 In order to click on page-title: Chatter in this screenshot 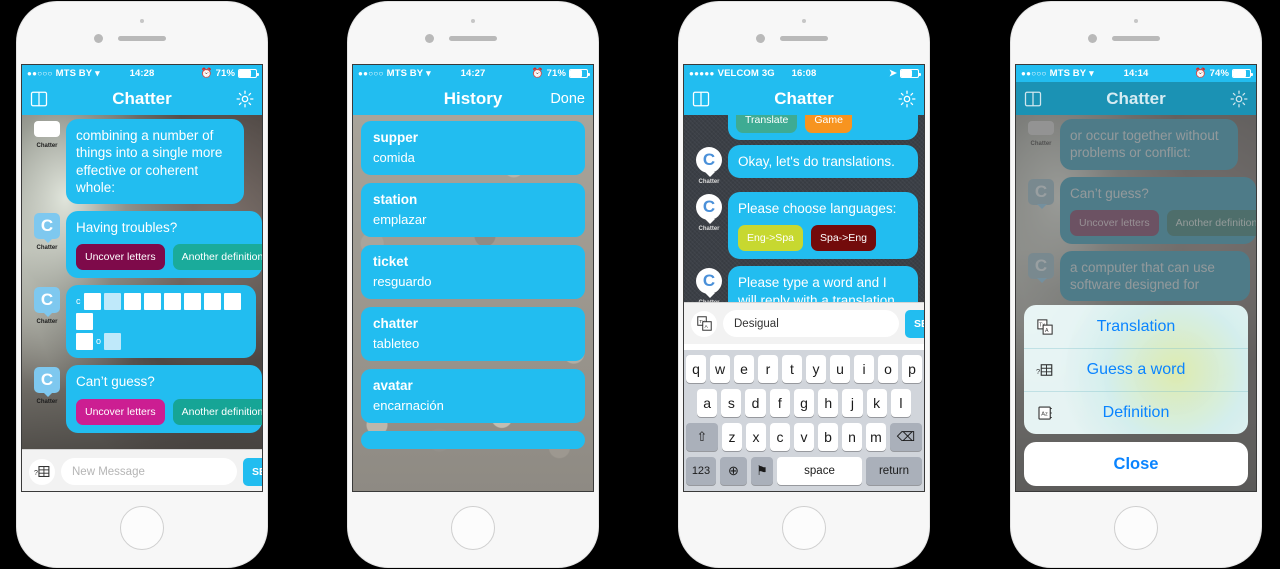, I will do `click(1136, 98)`.